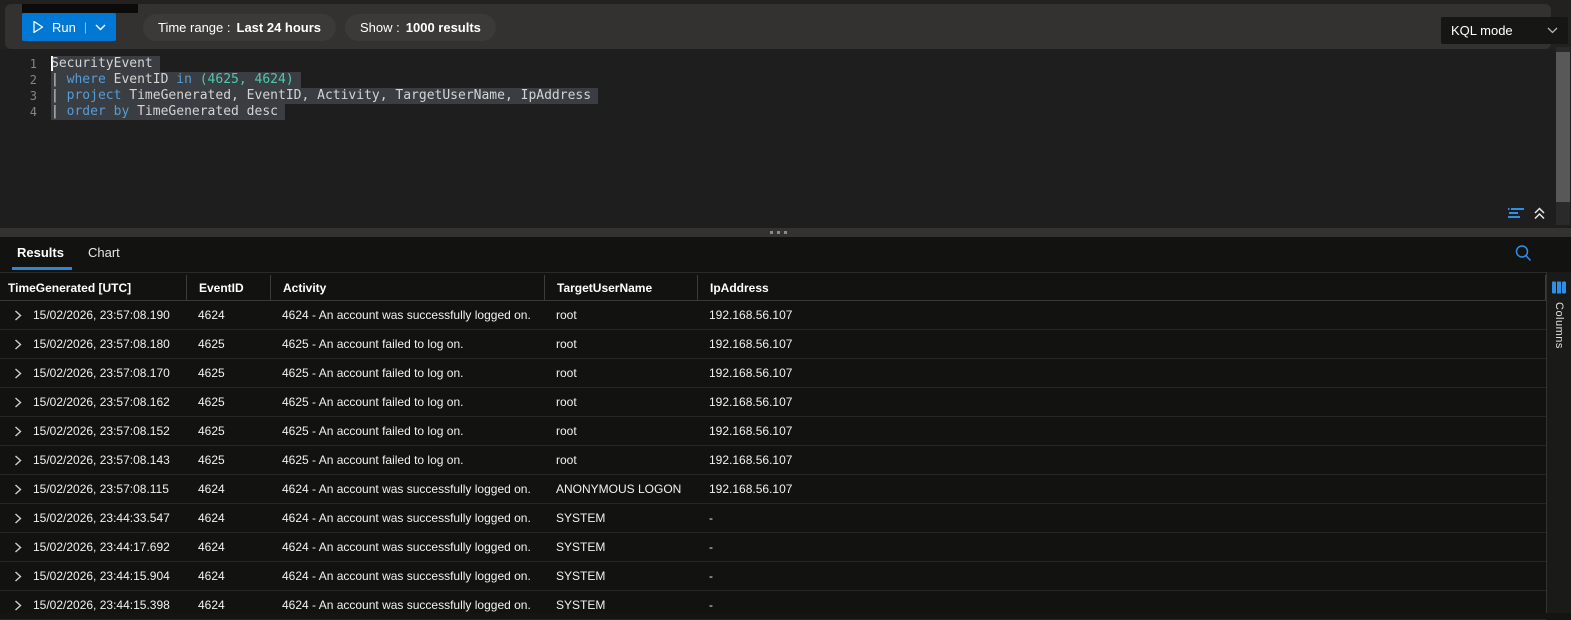  What do you see at coordinates (443, 27) in the screenshot?
I see `show-value: 1000 results` at bounding box center [443, 27].